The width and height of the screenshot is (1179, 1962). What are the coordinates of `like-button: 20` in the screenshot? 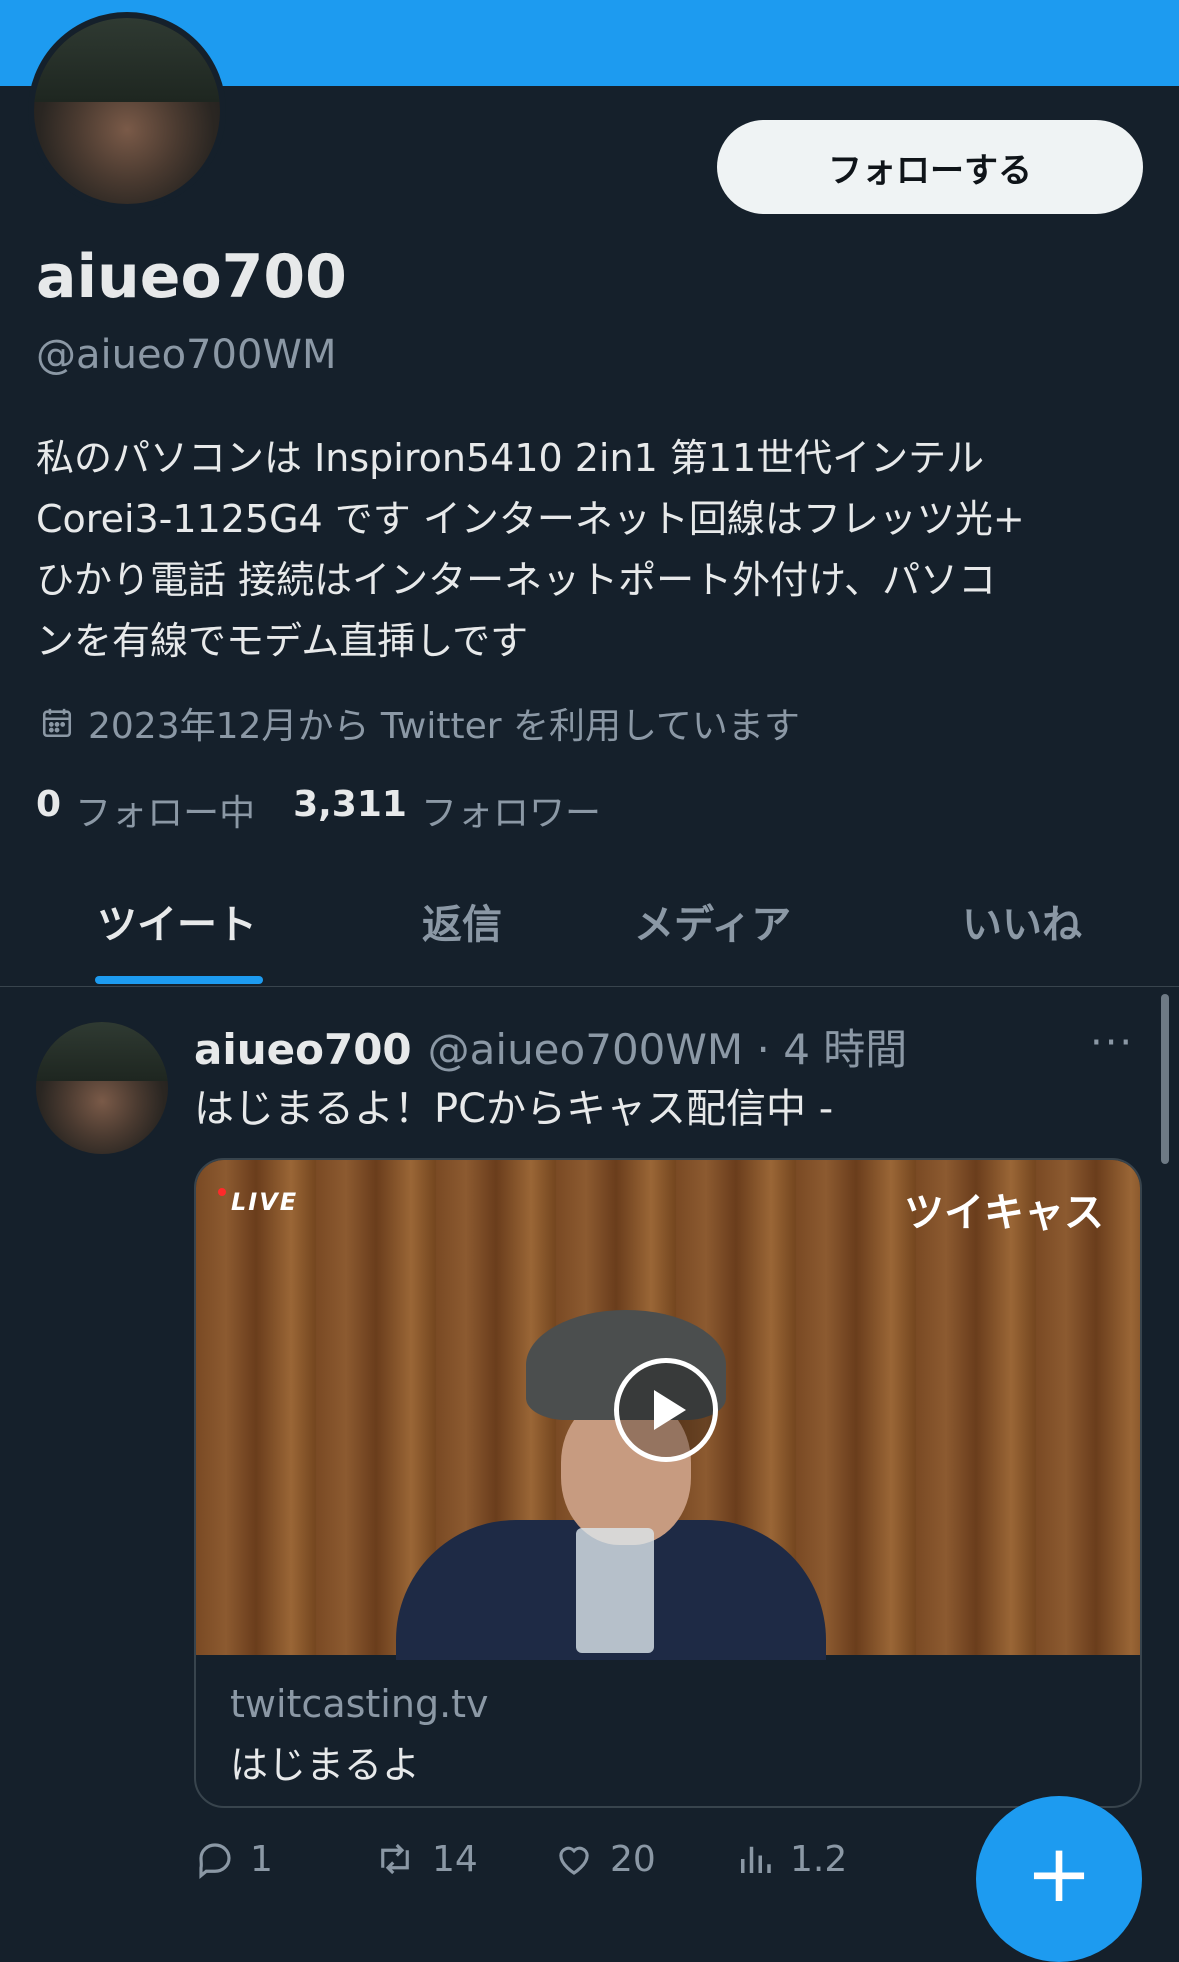 It's located at (604, 1859).